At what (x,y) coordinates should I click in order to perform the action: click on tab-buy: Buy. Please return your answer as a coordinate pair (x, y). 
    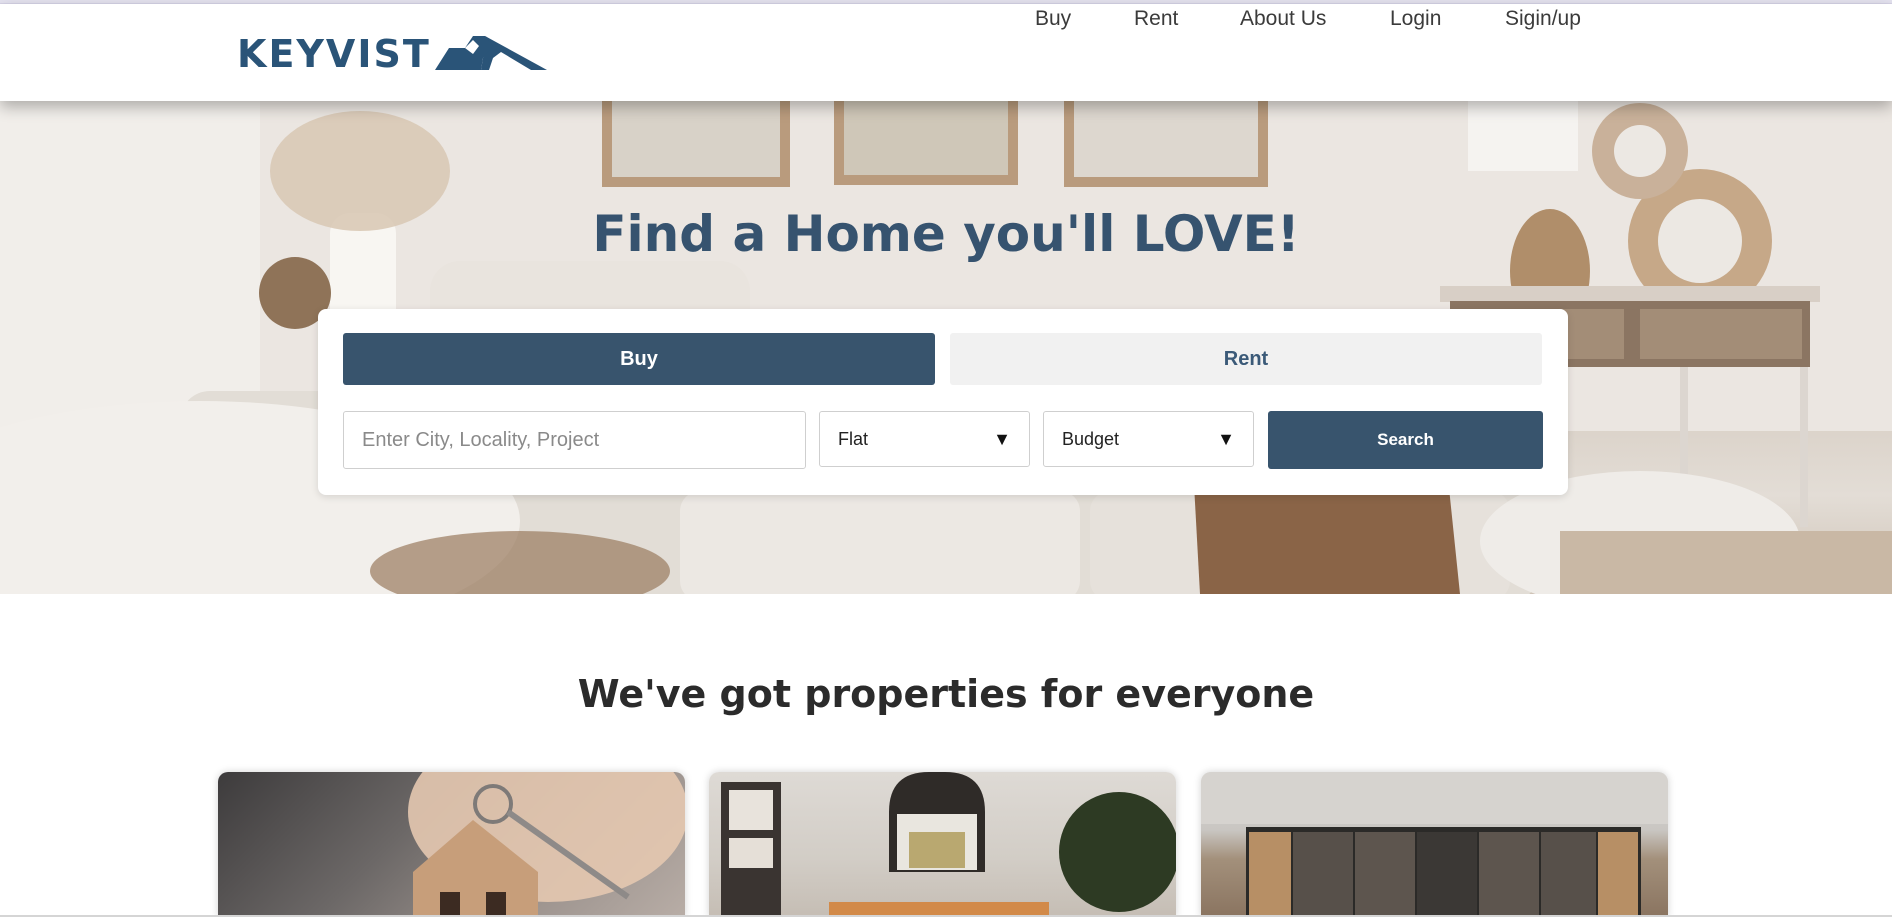
    Looking at the image, I should click on (639, 359).